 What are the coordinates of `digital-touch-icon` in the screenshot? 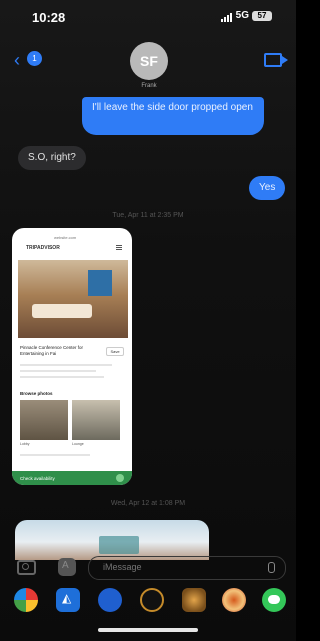 It's located at (234, 600).